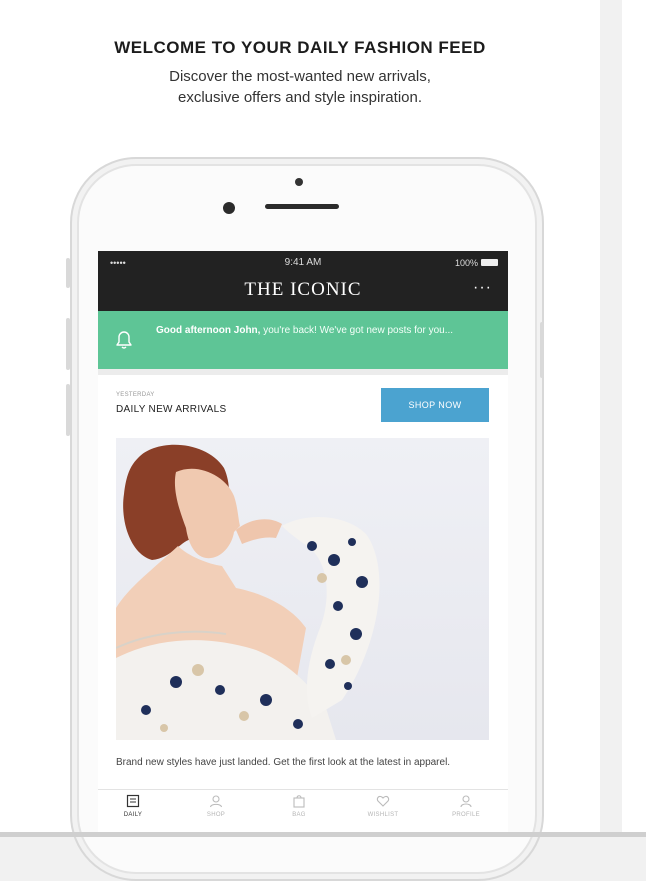 The height and width of the screenshot is (881, 646). What do you see at coordinates (229, 208) in the screenshot?
I see `phone-front-camera` at bounding box center [229, 208].